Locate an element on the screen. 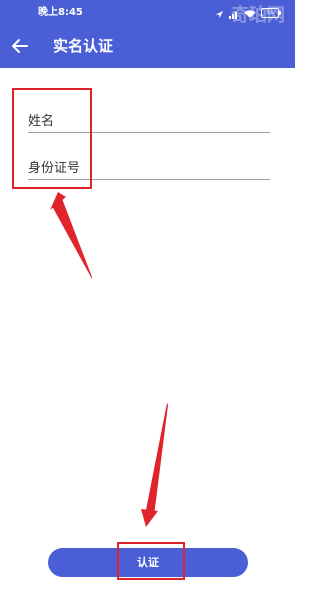 Image resolution: width=320 pixels, height=590 pixels. arrow-to-fields is located at coordinates (72, 237).